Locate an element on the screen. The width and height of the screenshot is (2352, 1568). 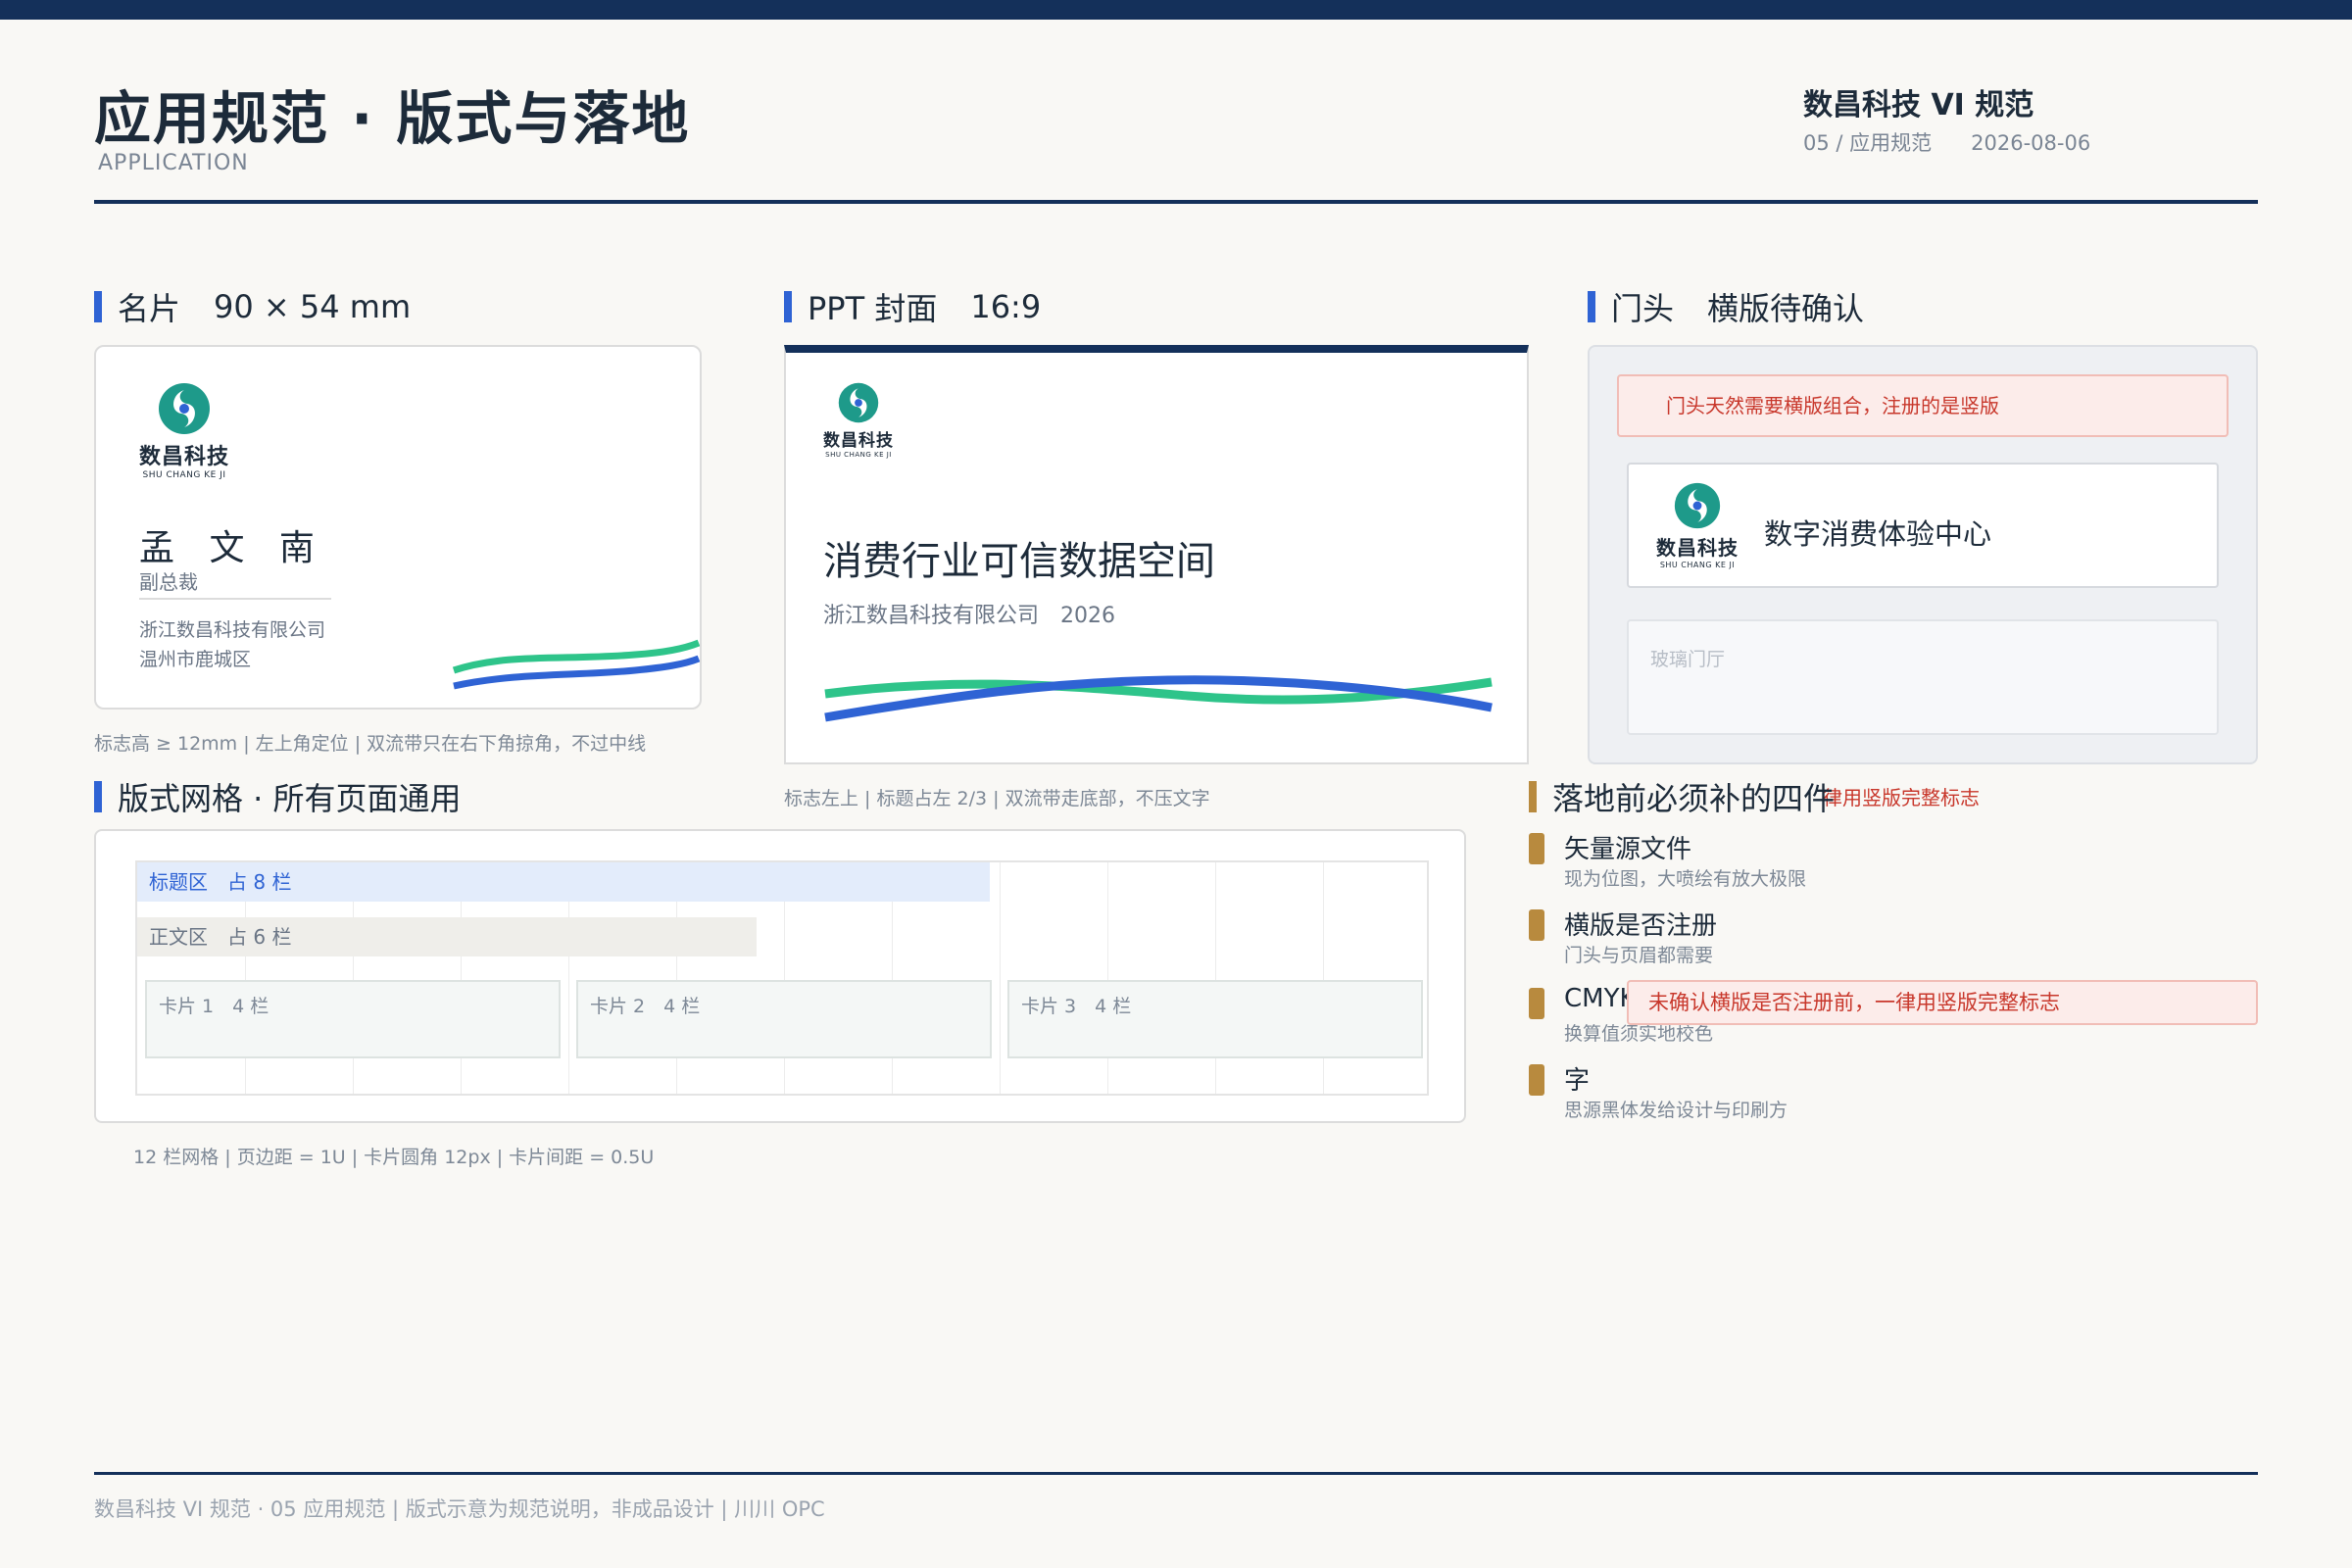
grid-heading: 版式网格 · 所有页面通用 is located at coordinates (278, 796).